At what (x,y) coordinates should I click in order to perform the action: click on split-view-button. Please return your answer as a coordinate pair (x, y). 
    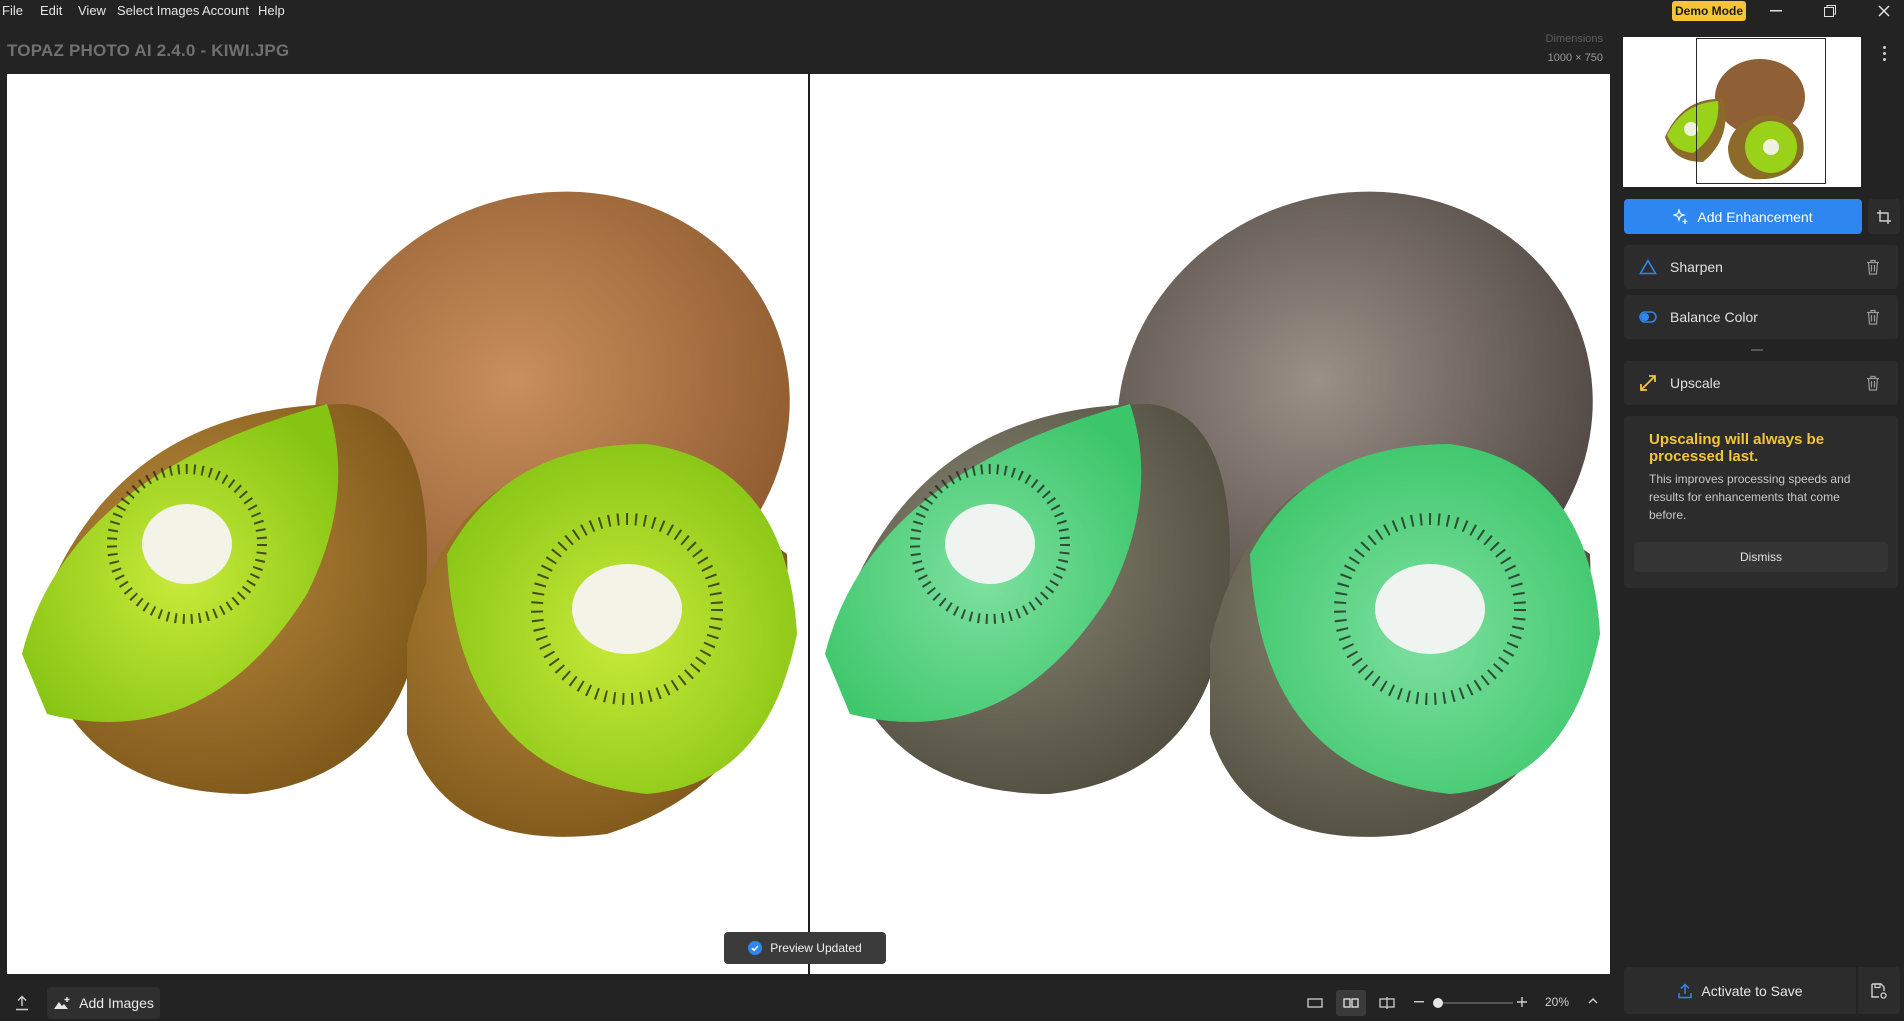
    Looking at the image, I should click on (1387, 1003).